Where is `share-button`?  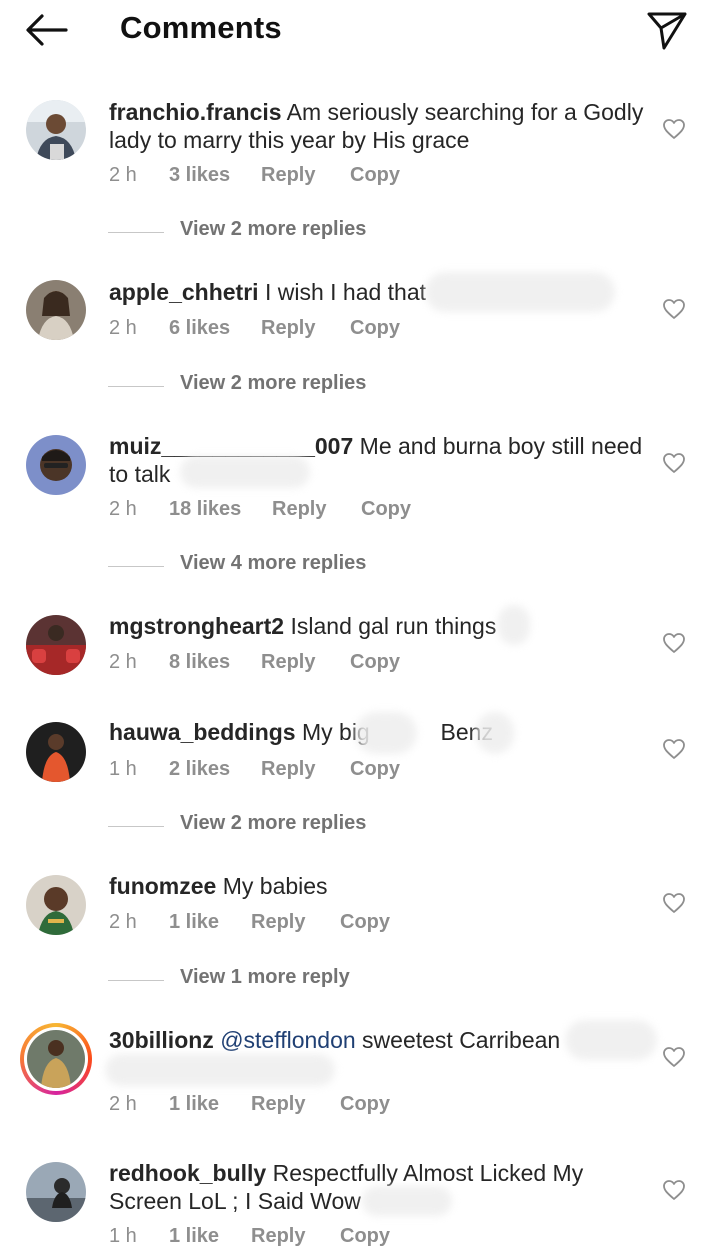 share-button is located at coordinates (667, 29).